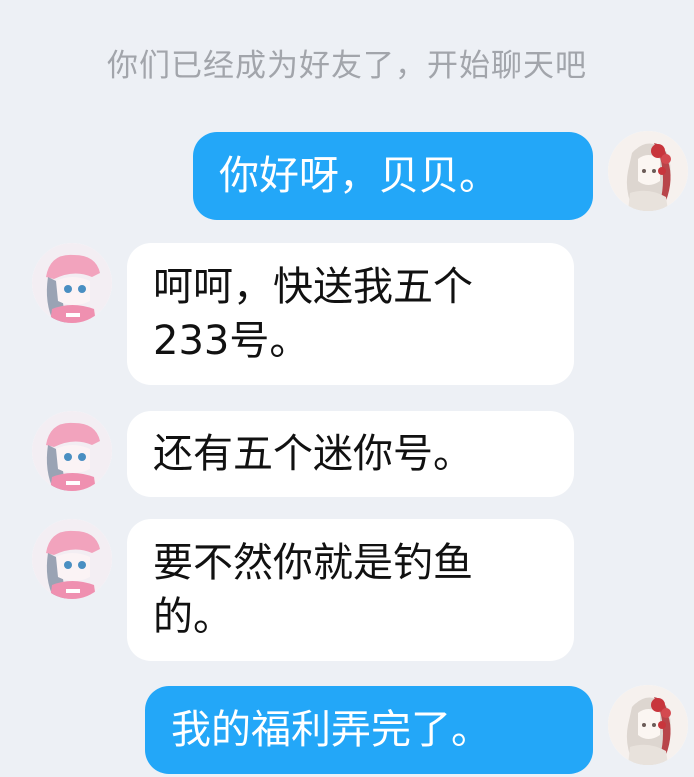 The image size is (694, 777). I want to click on message-bubble-other: 要不然你就是钓鱼的。, so click(350, 590).